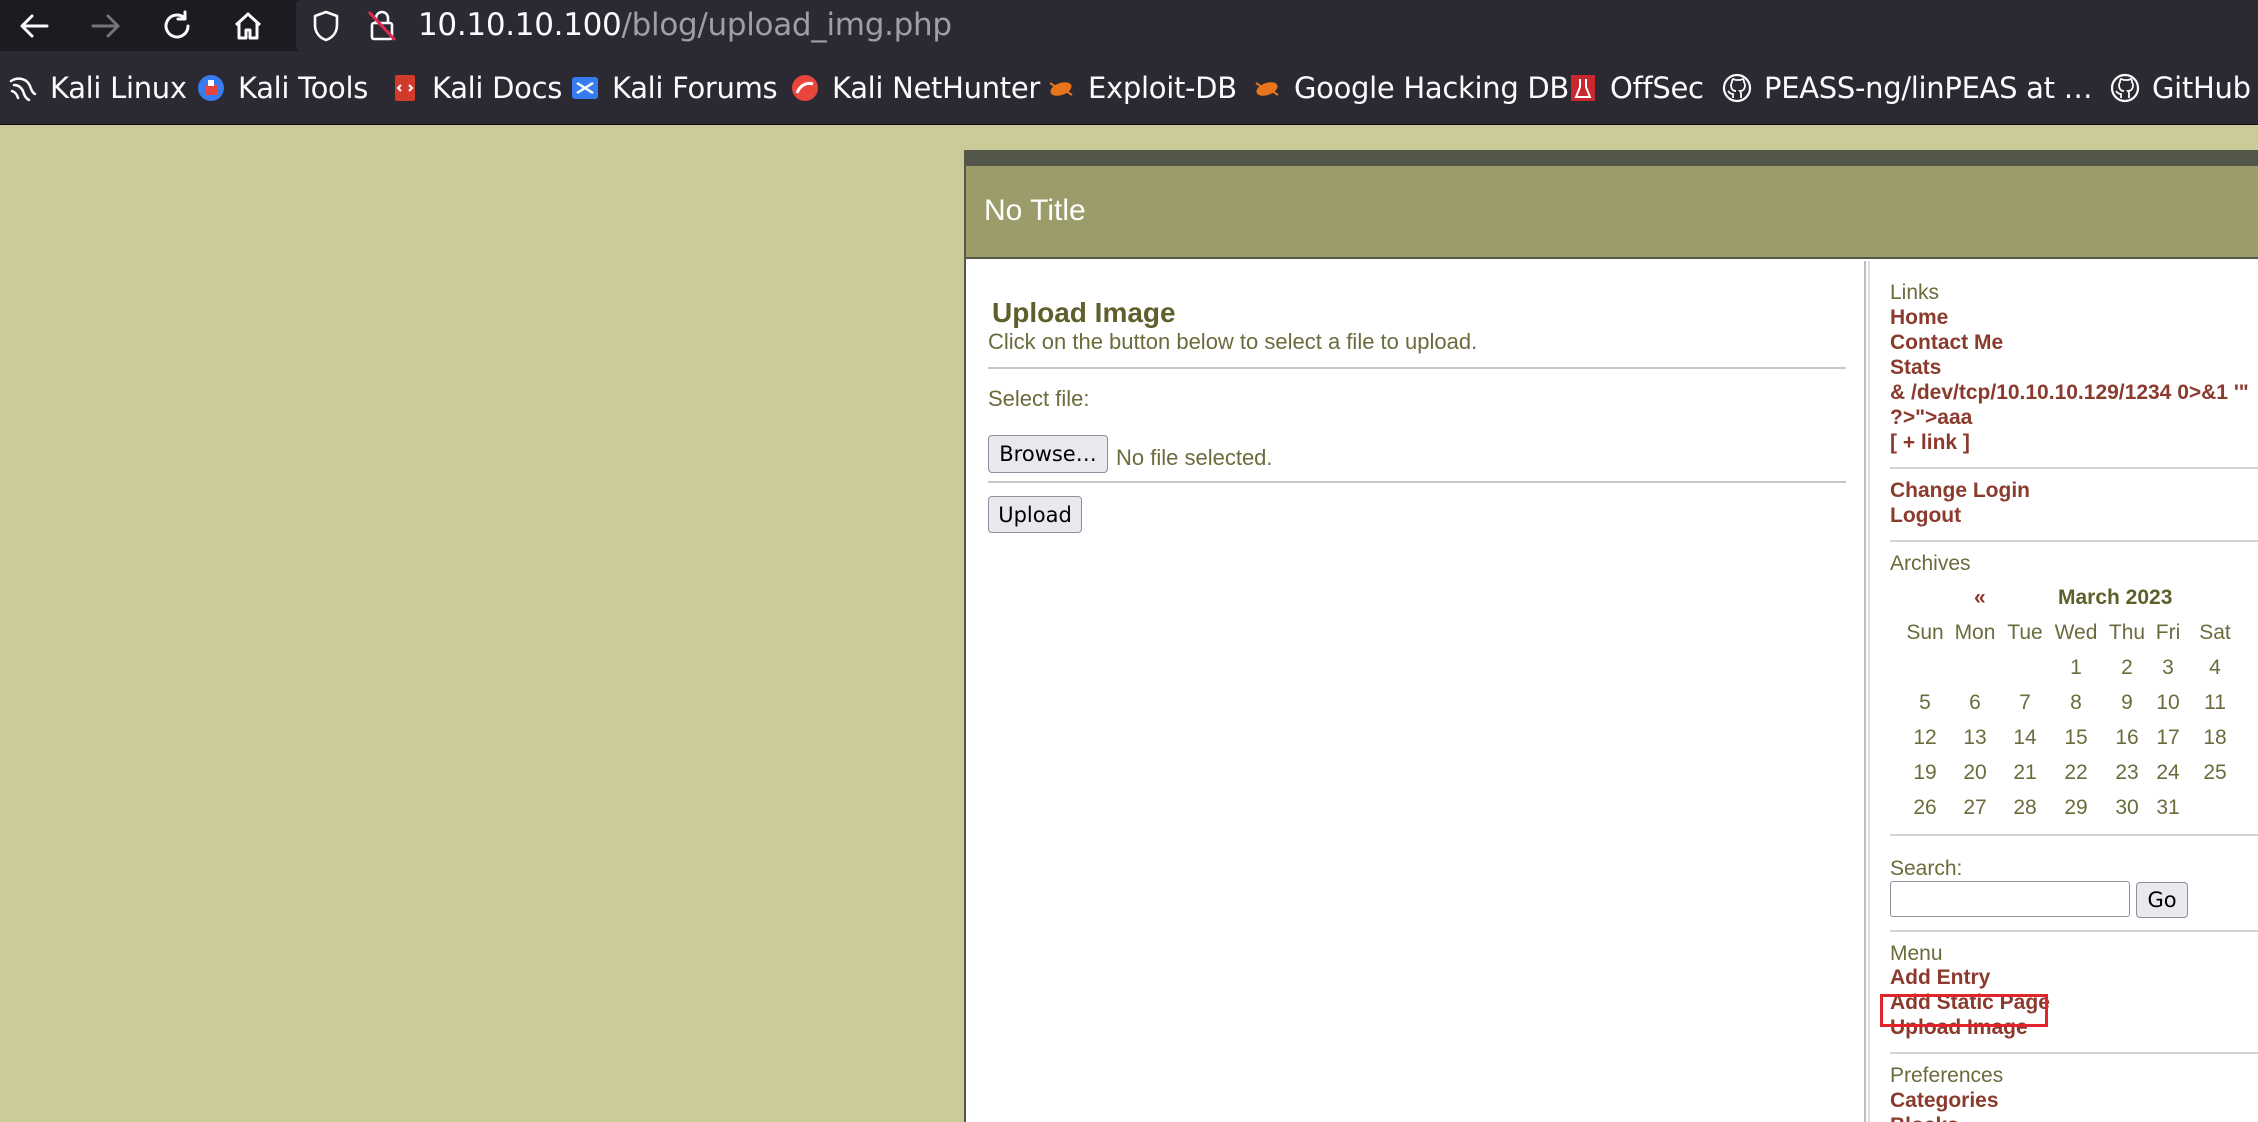 This screenshot has height=1122, width=2258. What do you see at coordinates (1061, 89) in the screenshot?
I see `exploit-db-icon` at bounding box center [1061, 89].